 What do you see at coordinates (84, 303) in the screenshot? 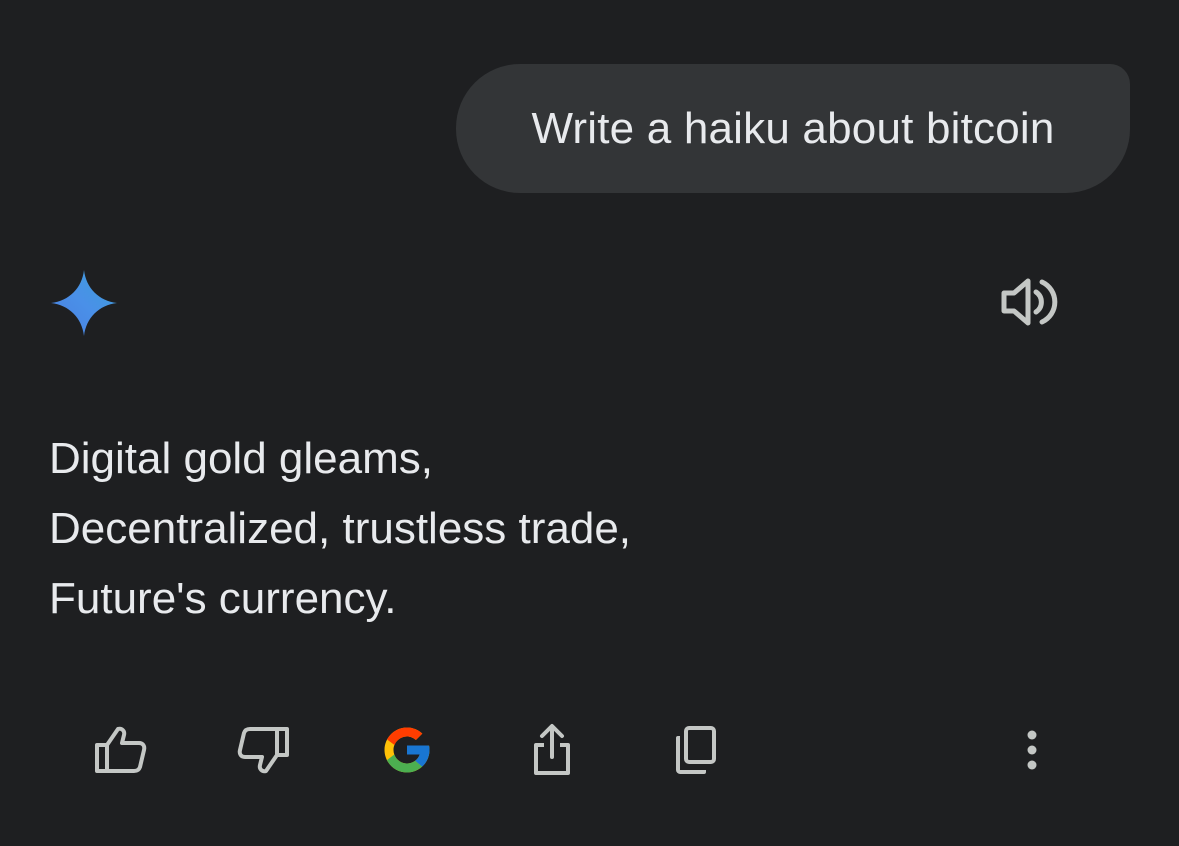
I see `gemini-sparkle-icon` at bounding box center [84, 303].